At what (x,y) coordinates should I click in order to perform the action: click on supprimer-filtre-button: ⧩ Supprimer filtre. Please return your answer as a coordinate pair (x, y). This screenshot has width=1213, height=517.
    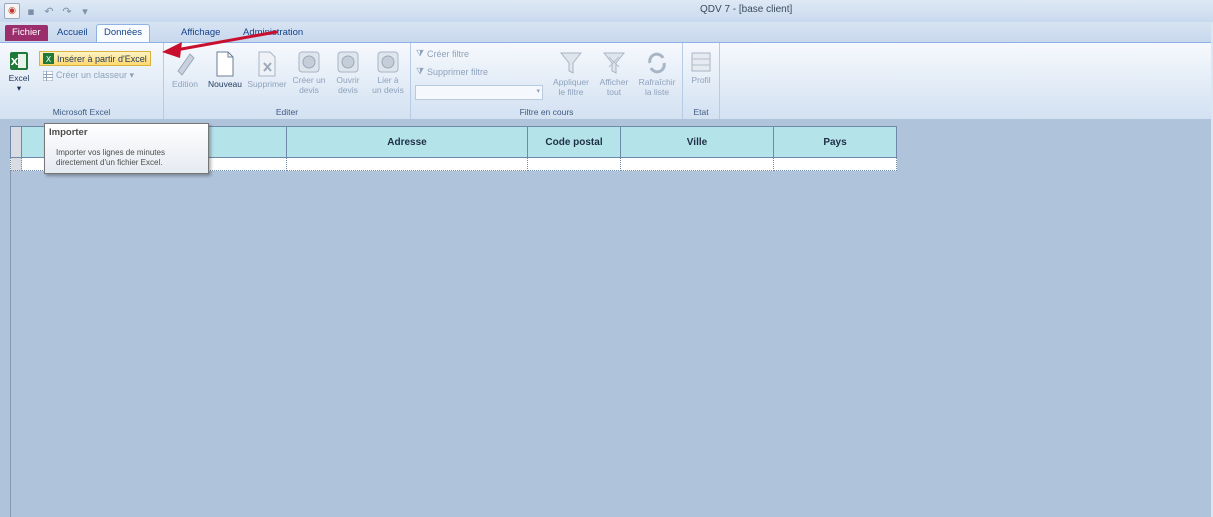
    Looking at the image, I should click on (452, 71).